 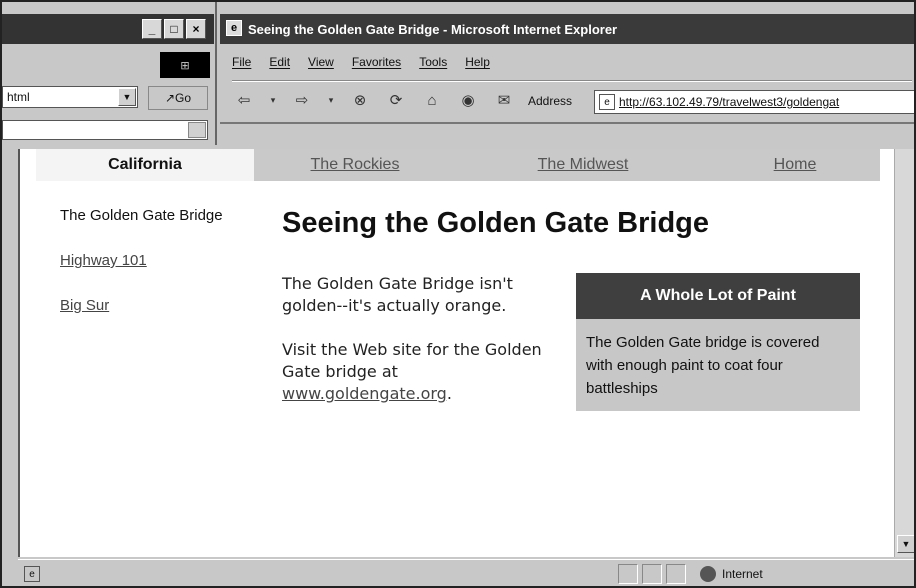 I want to click on sidebar-link-big-sur: Big Sur, so click(x=145, y=305).